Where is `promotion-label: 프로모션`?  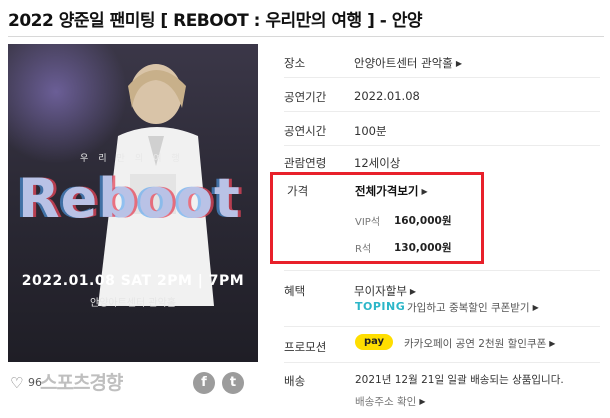
promotion-label: 프로모션 is located at coordinates (305, 347).